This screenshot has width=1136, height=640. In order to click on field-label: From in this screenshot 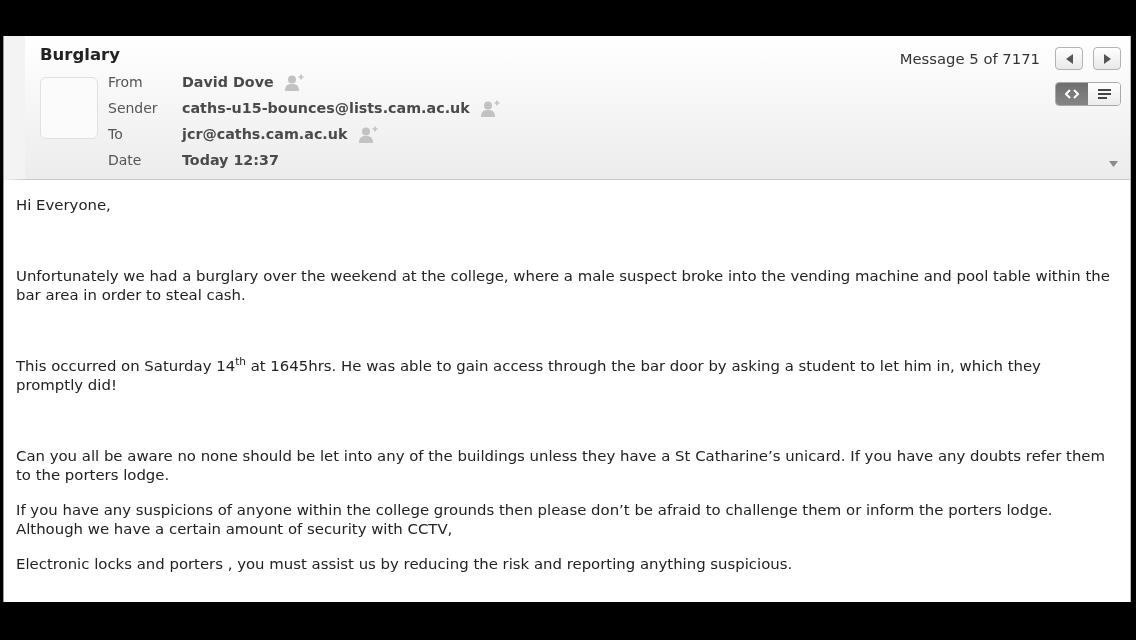, I will do `click(125, 82)`.